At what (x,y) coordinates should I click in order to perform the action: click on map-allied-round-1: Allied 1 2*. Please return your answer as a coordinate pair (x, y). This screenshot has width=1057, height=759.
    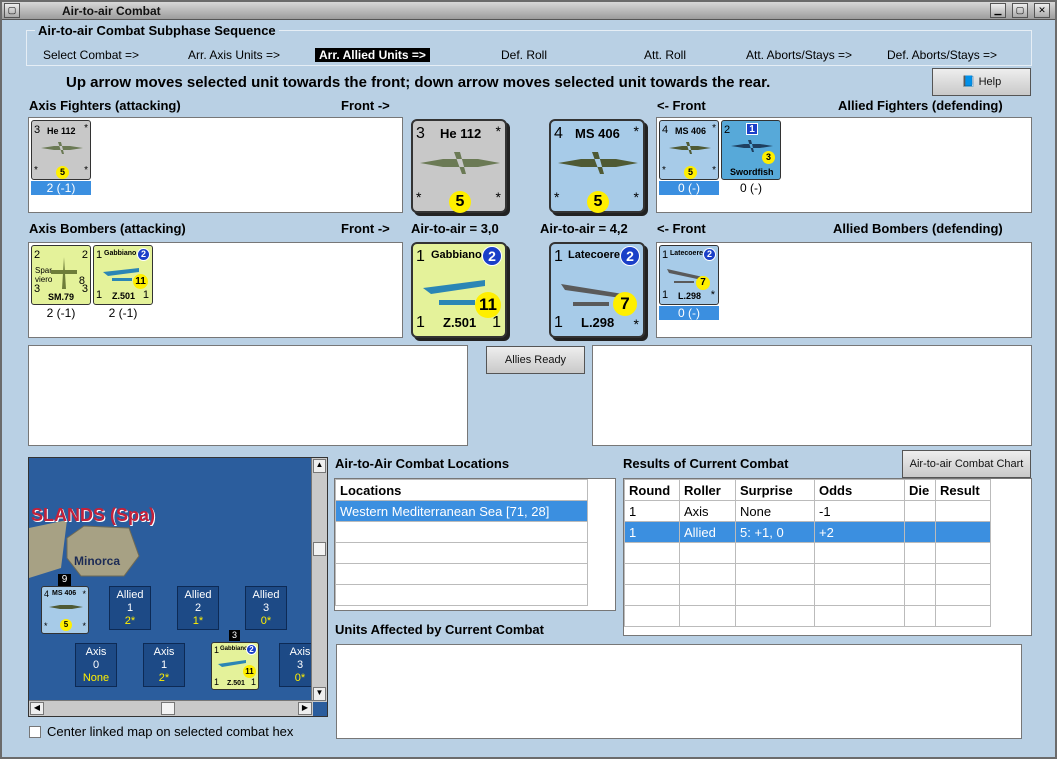
    Looking at the image, I should click on (130, 608).